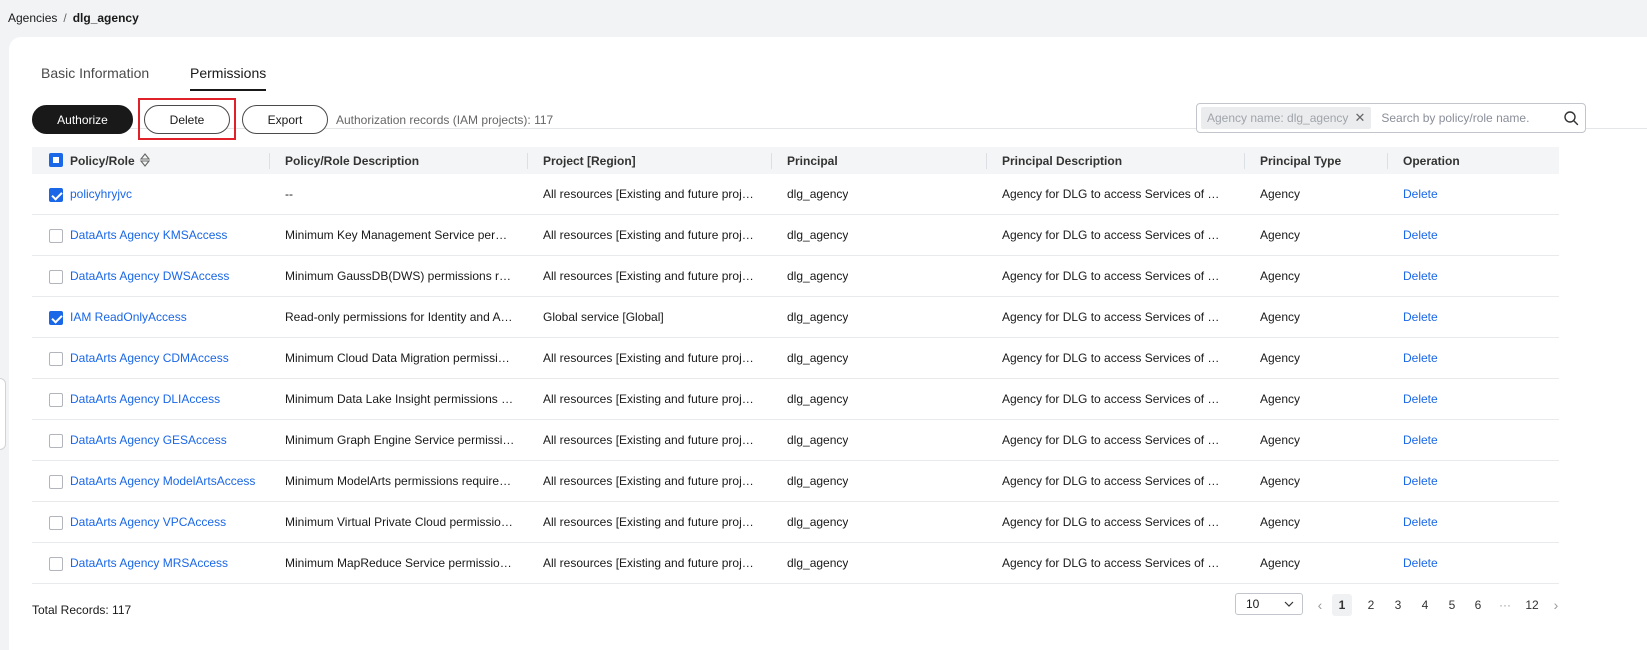 Image resolution: width=1647 pixels, height=650 pixels. I want to click on policy-role-link: policyhryjvc, so click(101, 194).